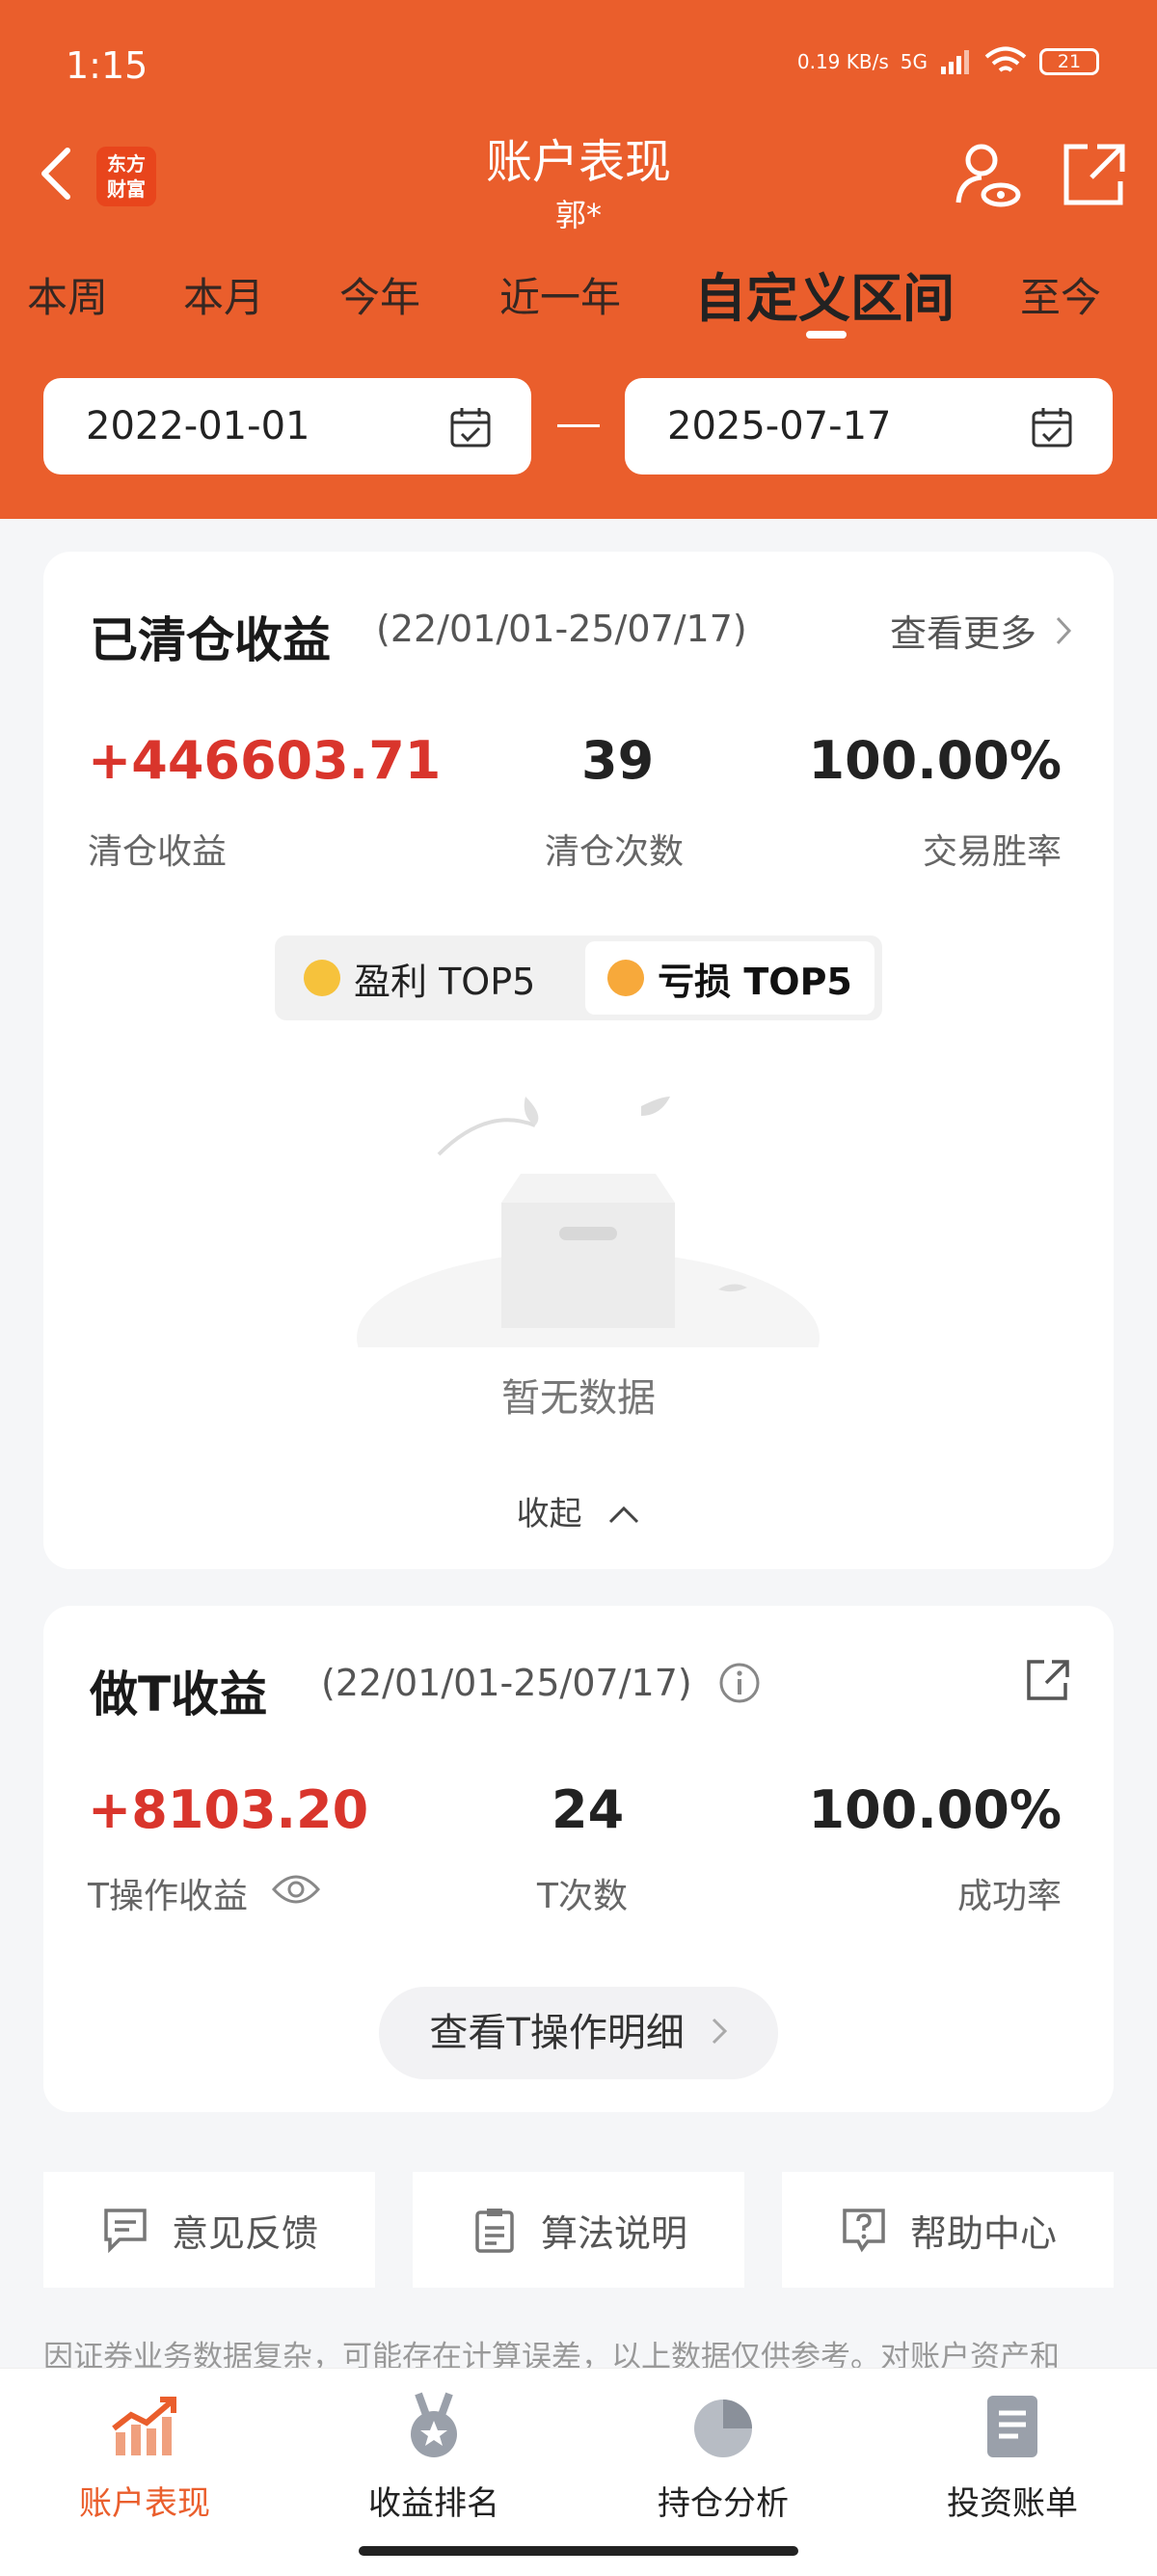 Image resolution: width=1157 pixels, height=2576 pixels. I want to click on wifi-icon, so click(1005, 59).